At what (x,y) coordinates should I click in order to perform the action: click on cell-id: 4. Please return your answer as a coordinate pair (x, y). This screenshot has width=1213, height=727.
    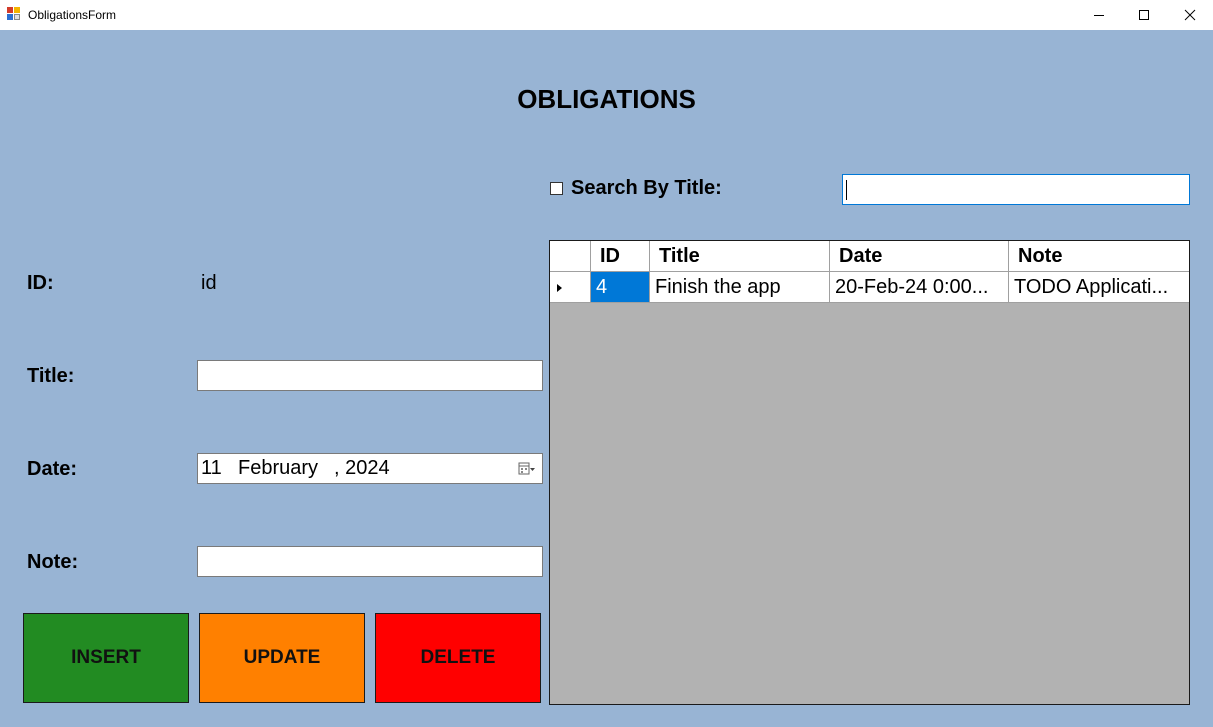
    Looking at the image, I should click on (620, 287).